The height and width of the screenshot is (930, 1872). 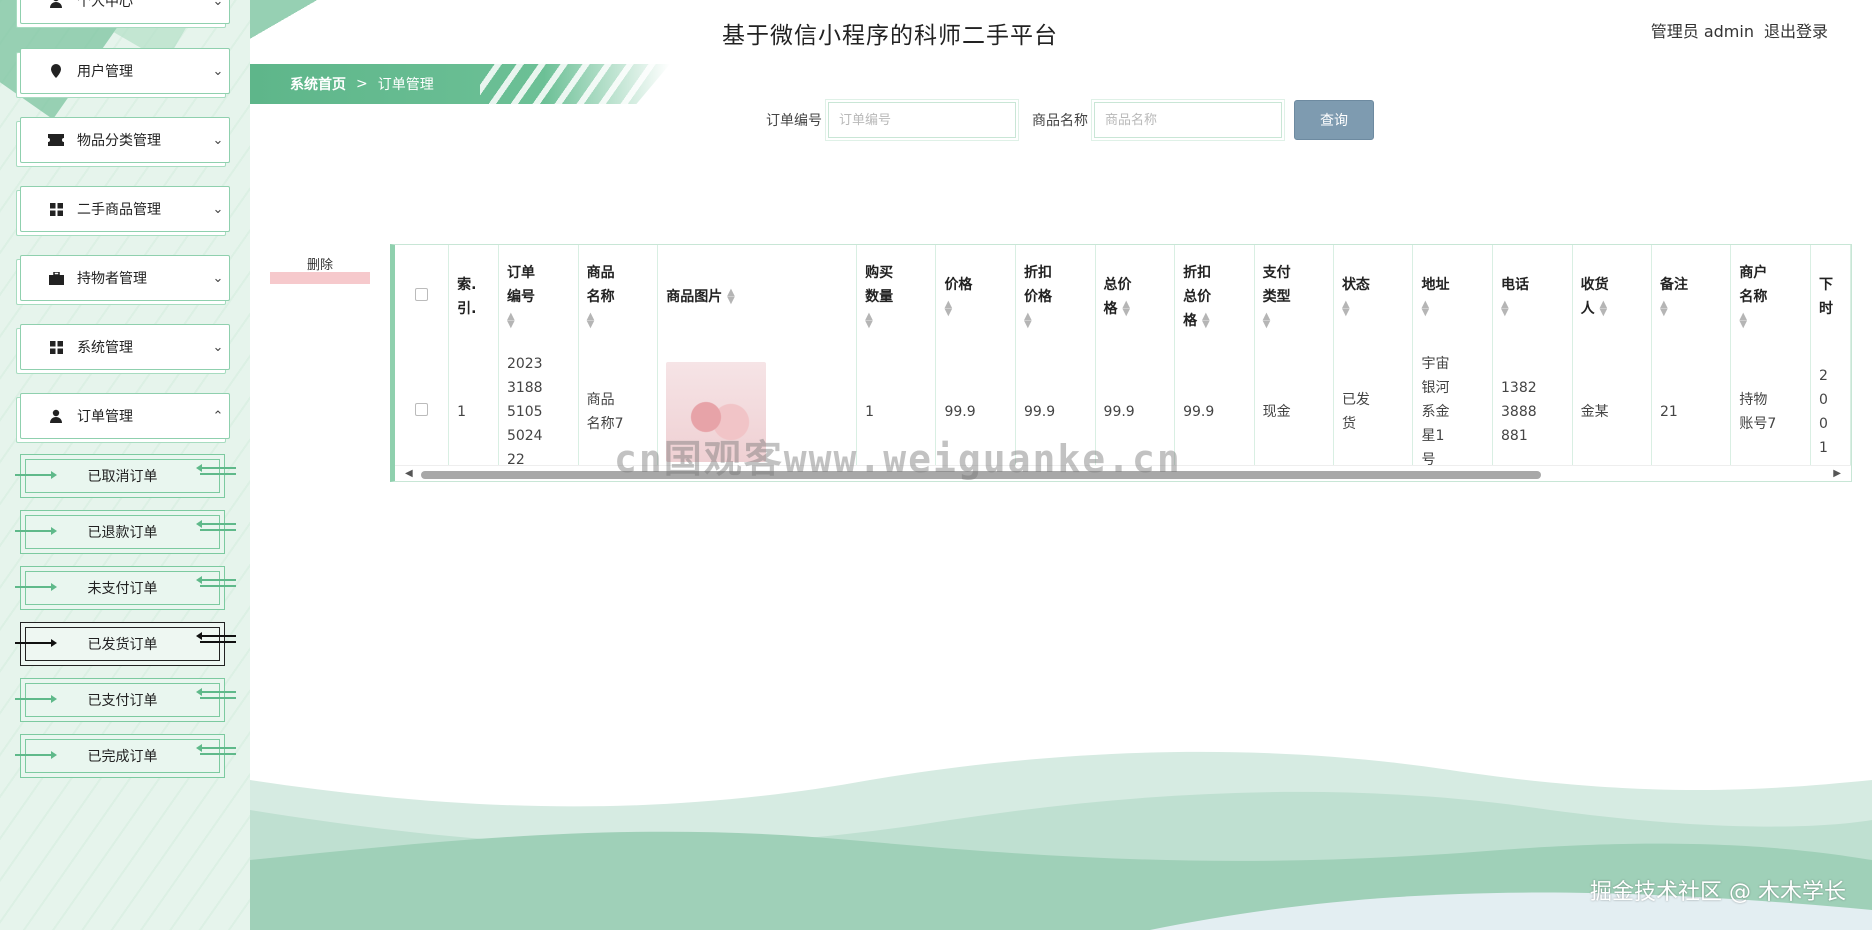 What do you see at coordinates (318, 84) in the screenshot?
I see `breadcrumb-home: 系统首页` at bounding box center [318, 84].